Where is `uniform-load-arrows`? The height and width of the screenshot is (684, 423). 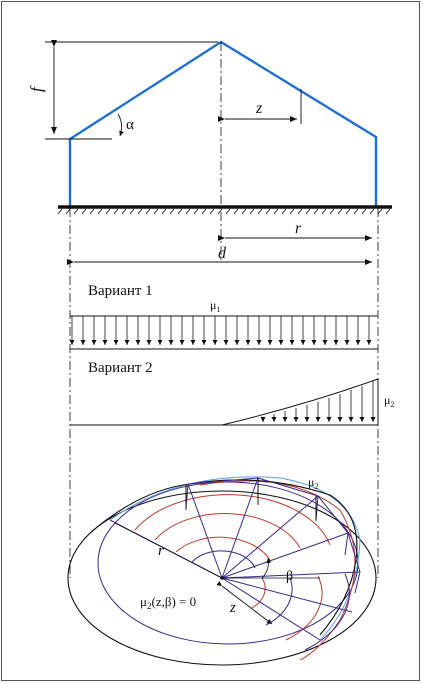
uniform-load-arrows is located at coordinates (220, 330).